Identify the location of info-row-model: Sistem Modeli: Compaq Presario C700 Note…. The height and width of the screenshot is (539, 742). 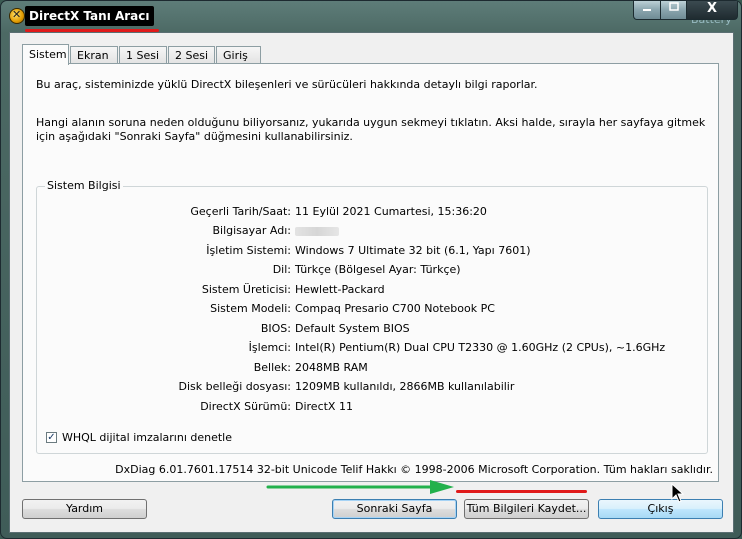
(373, 310).